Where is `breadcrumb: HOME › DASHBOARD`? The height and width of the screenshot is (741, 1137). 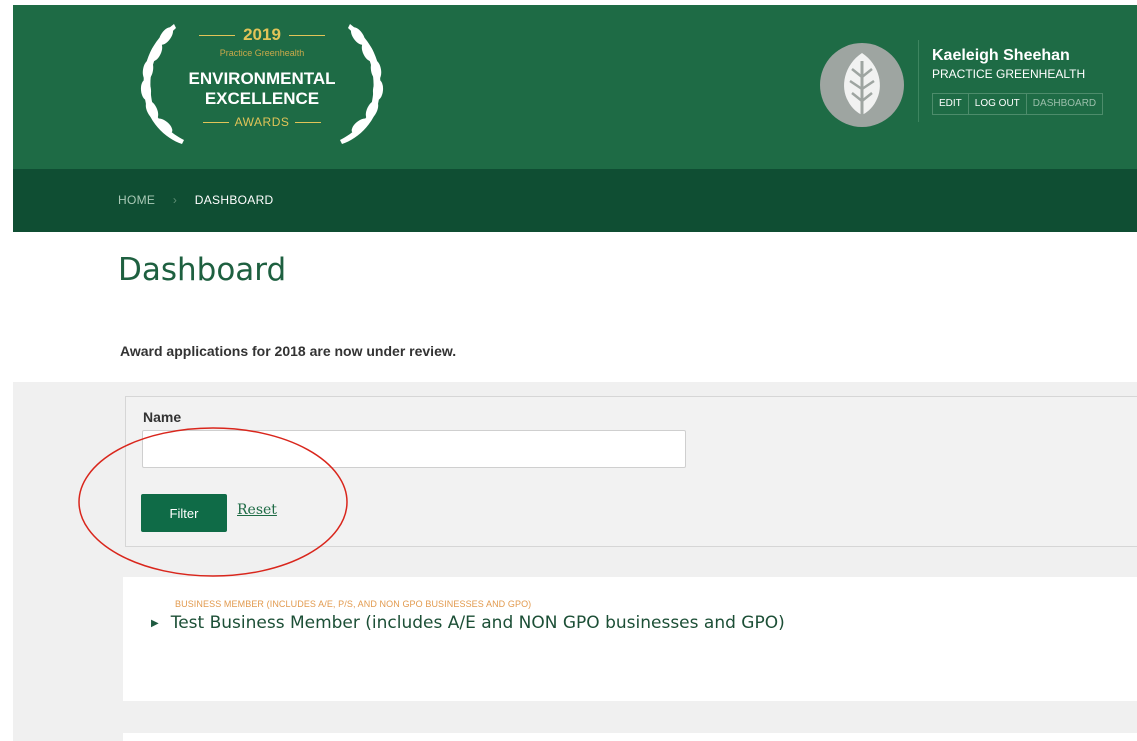
breadcrumb: HOME › DASHBOARD is located at coordinates (196, 200).